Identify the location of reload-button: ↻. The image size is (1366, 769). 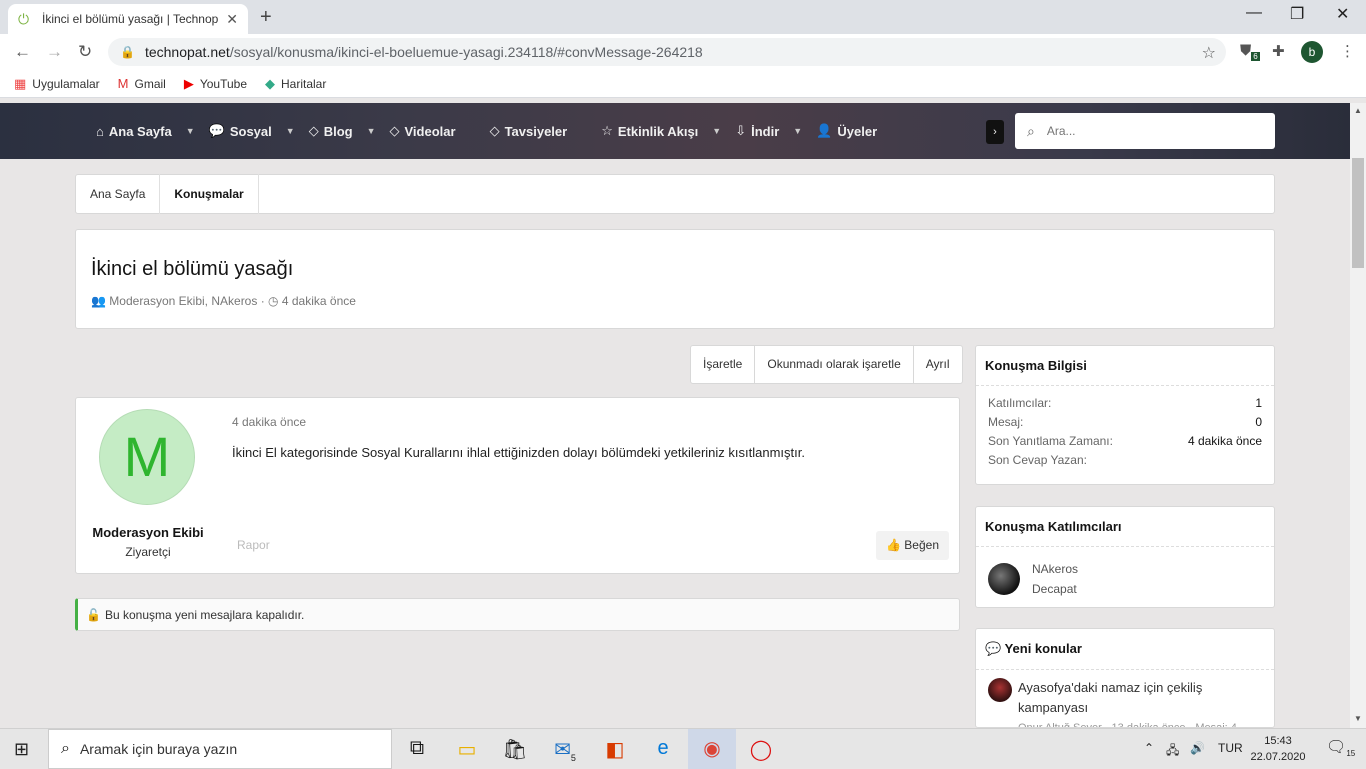
(85, 52).